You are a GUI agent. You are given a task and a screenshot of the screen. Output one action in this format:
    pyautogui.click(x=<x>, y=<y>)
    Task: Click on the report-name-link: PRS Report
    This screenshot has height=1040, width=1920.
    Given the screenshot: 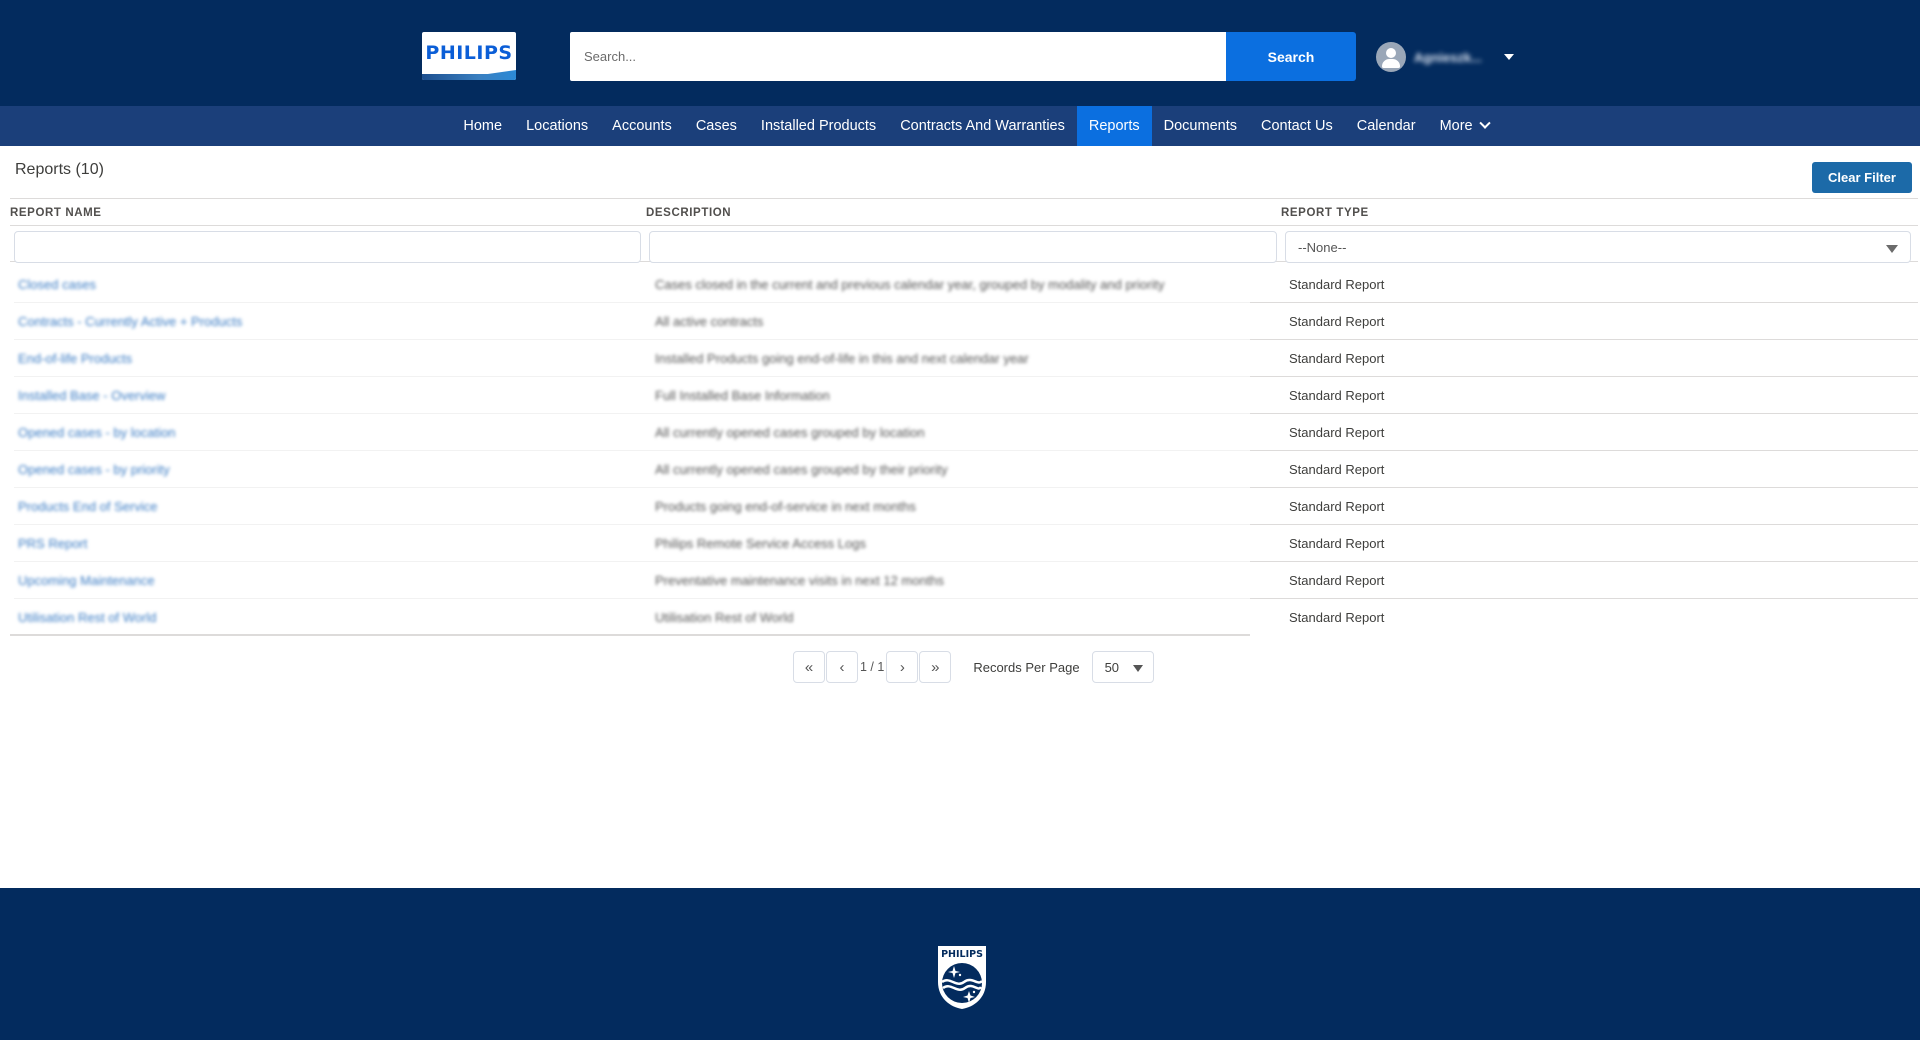 What is the action you would take?
    pyautogui.click(x=52, y=543)
    